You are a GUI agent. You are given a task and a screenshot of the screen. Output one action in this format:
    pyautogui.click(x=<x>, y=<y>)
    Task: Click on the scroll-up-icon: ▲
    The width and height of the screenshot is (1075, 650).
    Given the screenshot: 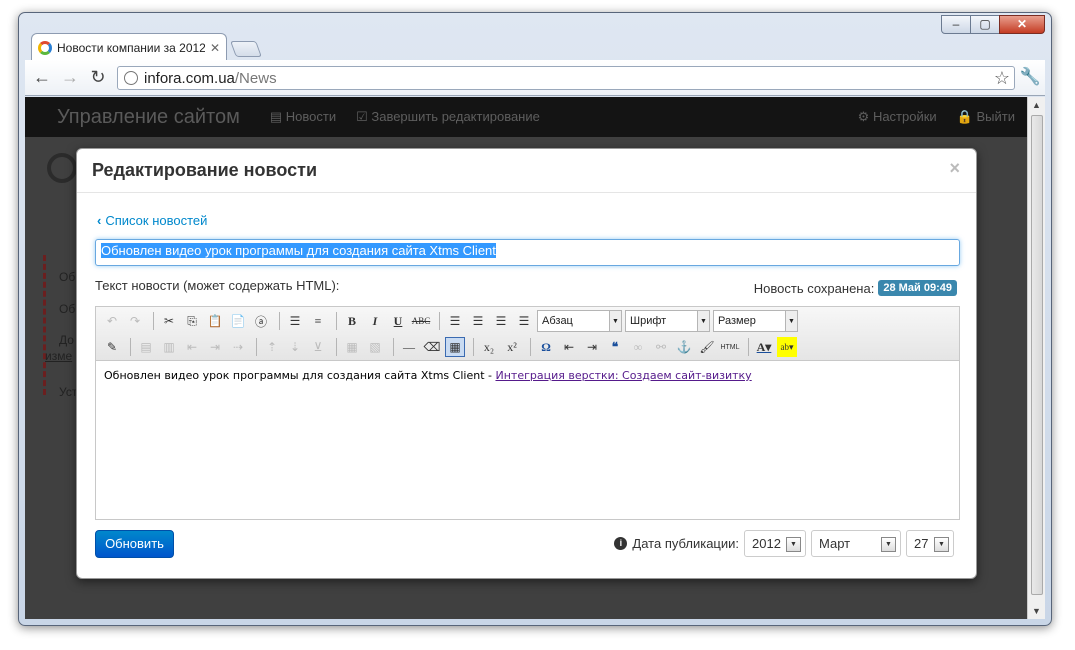 What is the action you would take?
    pyautogui.click(x=1036, y=105)
    